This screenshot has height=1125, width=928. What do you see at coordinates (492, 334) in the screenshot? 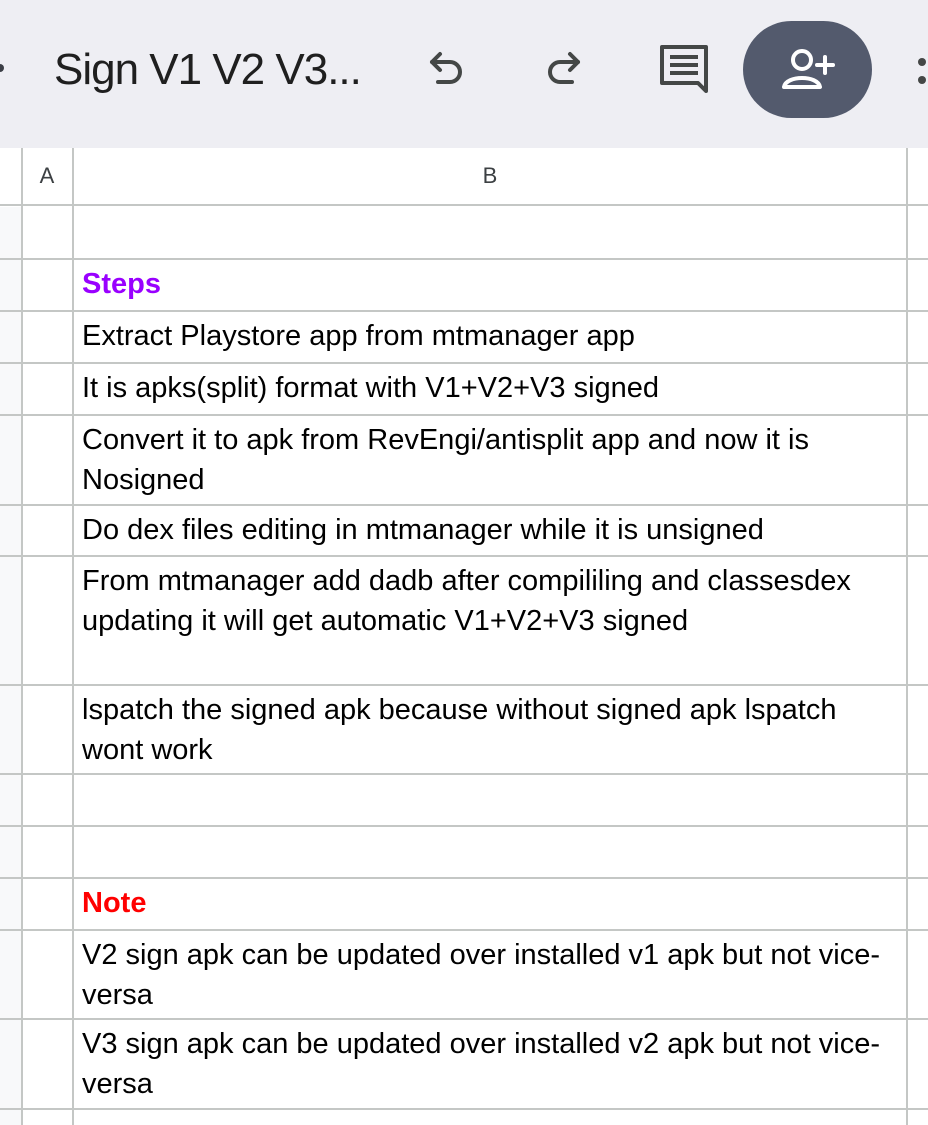
I see `cell-b: Extract Playstore app from mtmanager app` at bounding box center [492, 334].